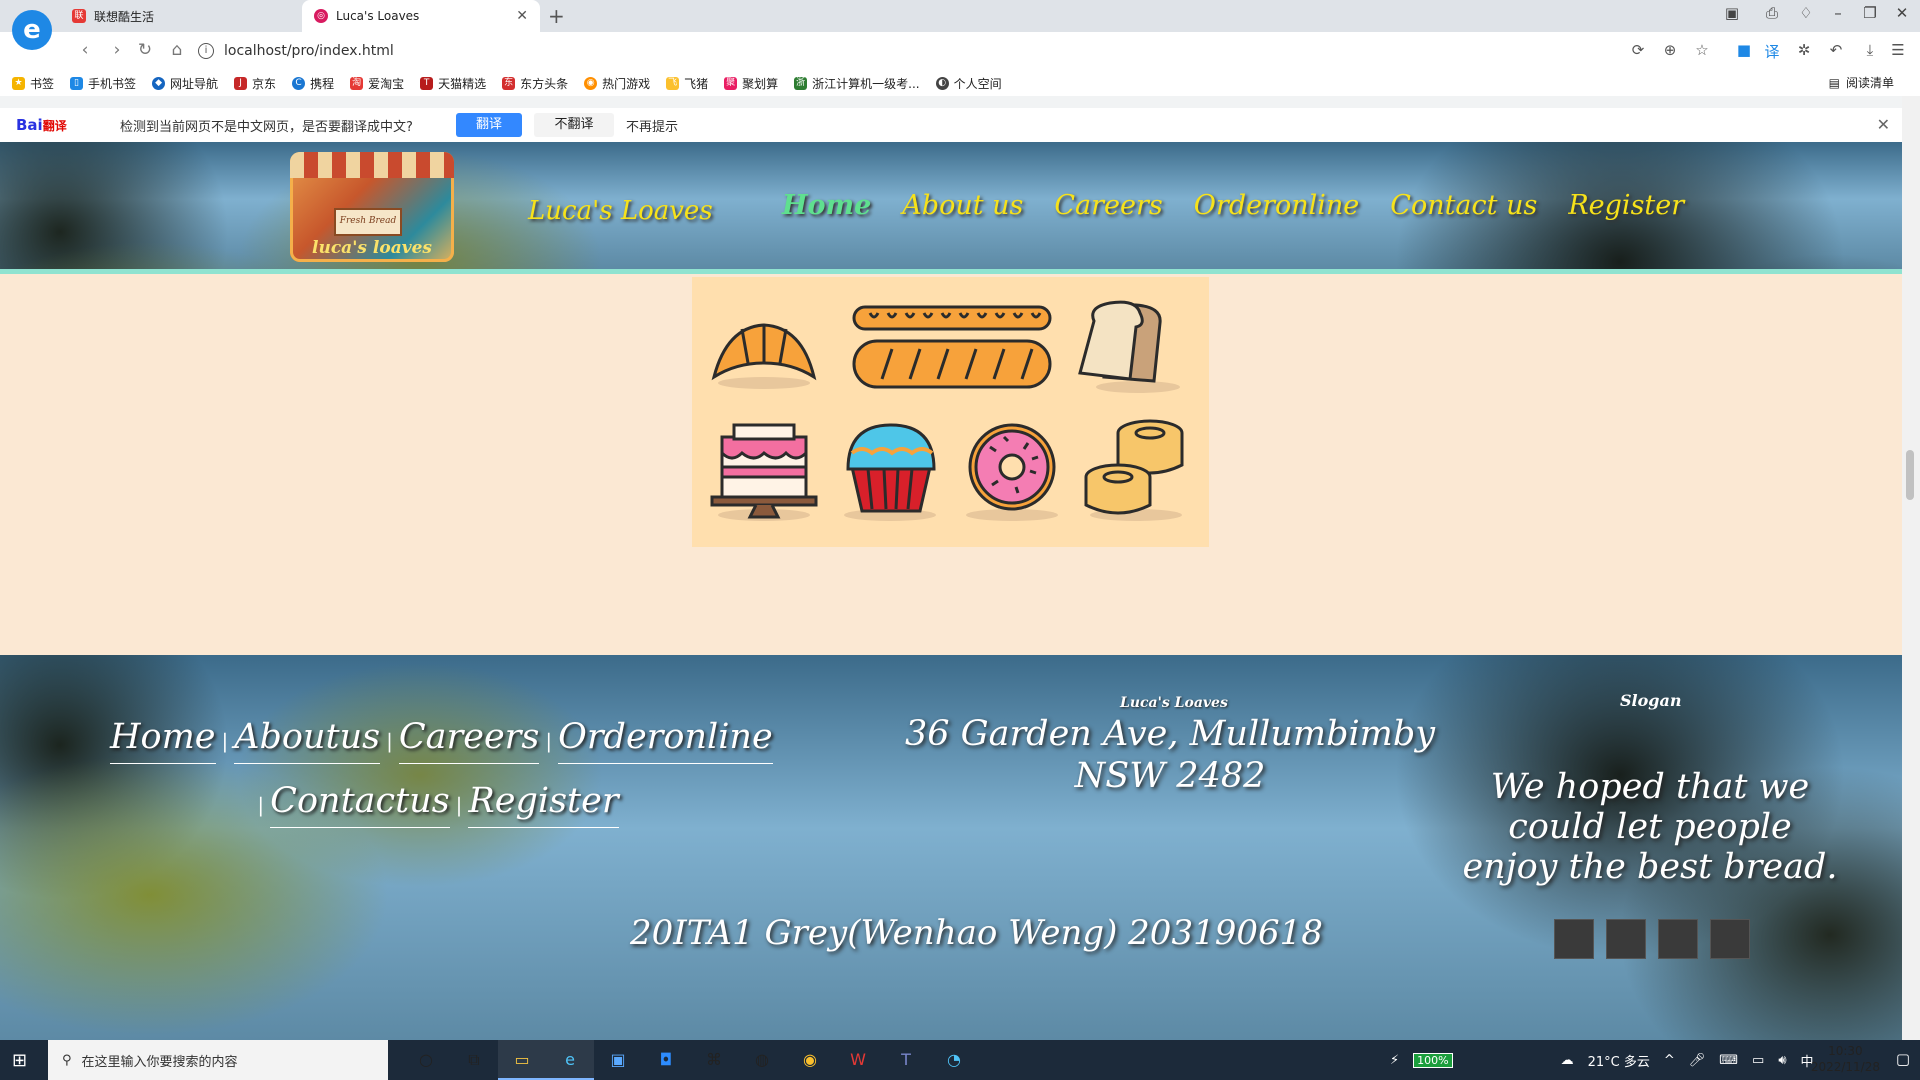 The height and width of the screenshot is (1080, 1920). I want to click on zoom-app-icon: ◘, so click(666, 1060).